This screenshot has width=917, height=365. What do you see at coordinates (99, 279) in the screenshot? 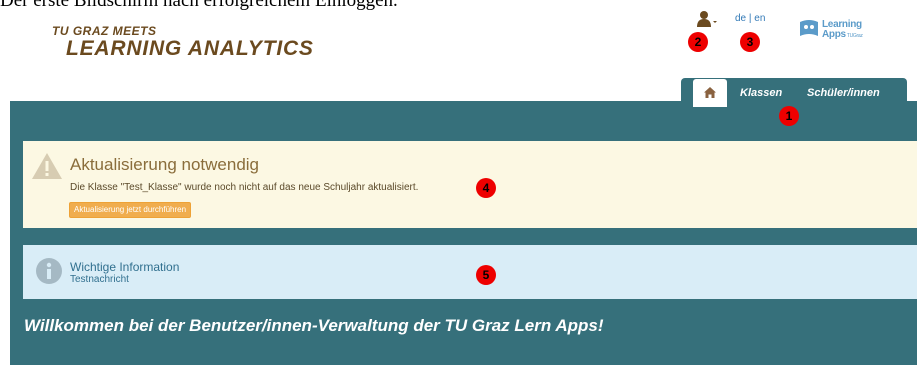
I see `info-text: Testnachricht` at bounding box center [99, 279].